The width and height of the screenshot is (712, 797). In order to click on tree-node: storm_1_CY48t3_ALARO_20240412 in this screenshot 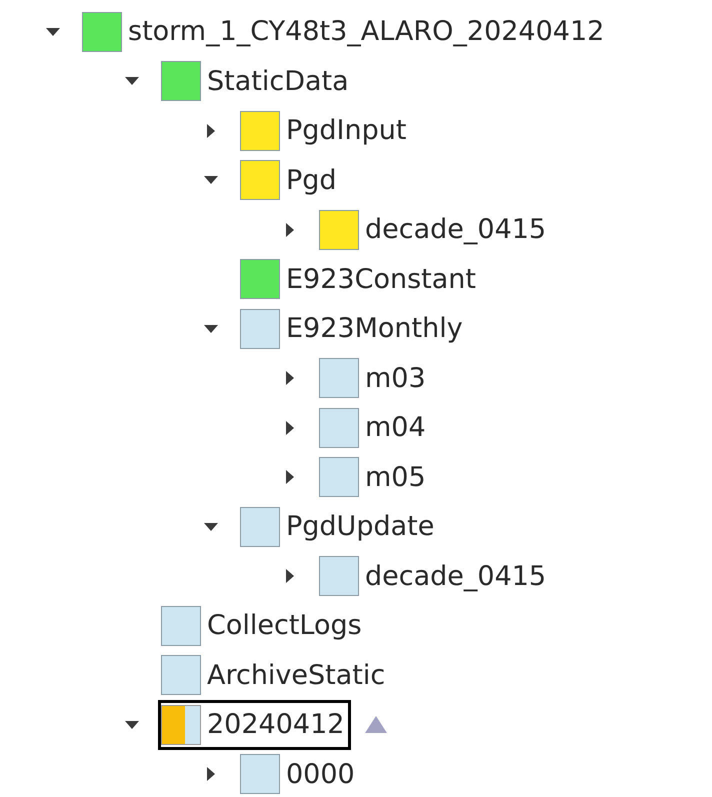, I will do `click(345, 31)`.